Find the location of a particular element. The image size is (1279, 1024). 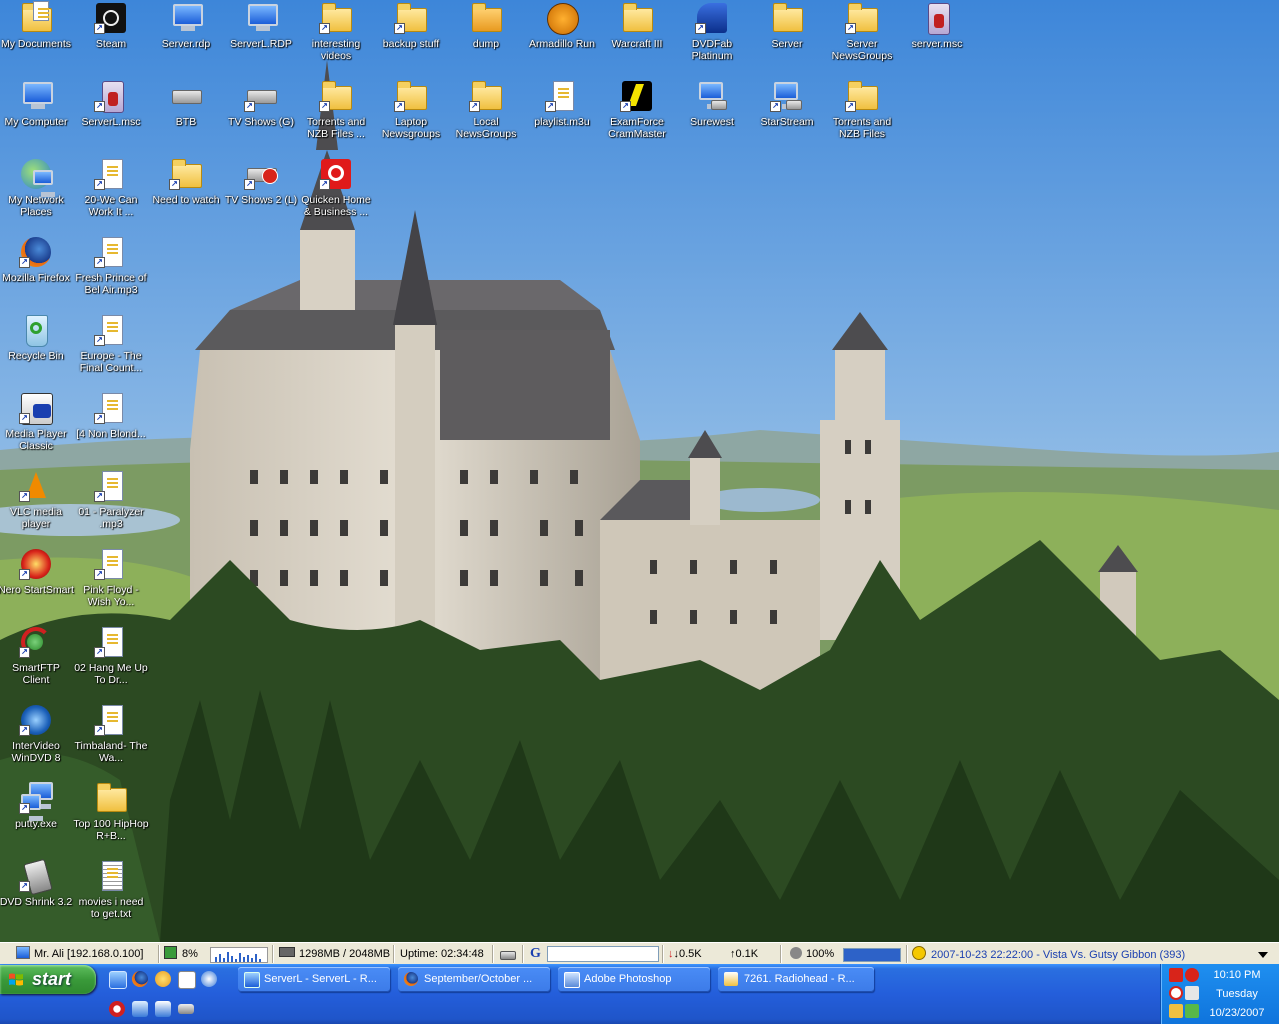

desktop-icon-steam: ↗ Steam is located at coordinates (111, 26).